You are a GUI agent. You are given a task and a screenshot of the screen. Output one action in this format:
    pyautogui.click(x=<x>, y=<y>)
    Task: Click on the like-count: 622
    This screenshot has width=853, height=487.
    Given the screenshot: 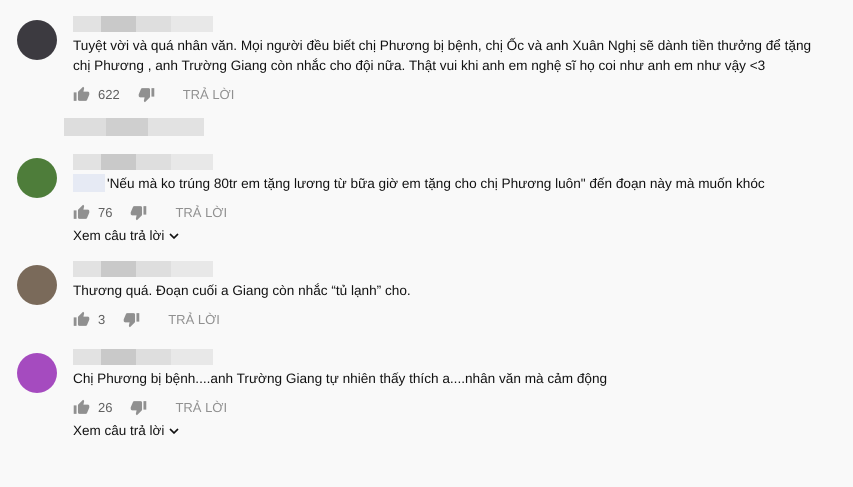 What is the action you would take?
    pyautogui.click(x=109, y=94)
    